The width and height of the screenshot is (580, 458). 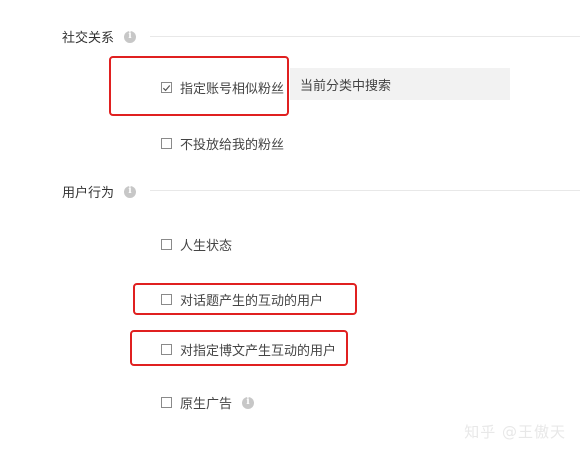 I want to click on behavior-section-title: 用户行为 i, so click(x=99, y=191).